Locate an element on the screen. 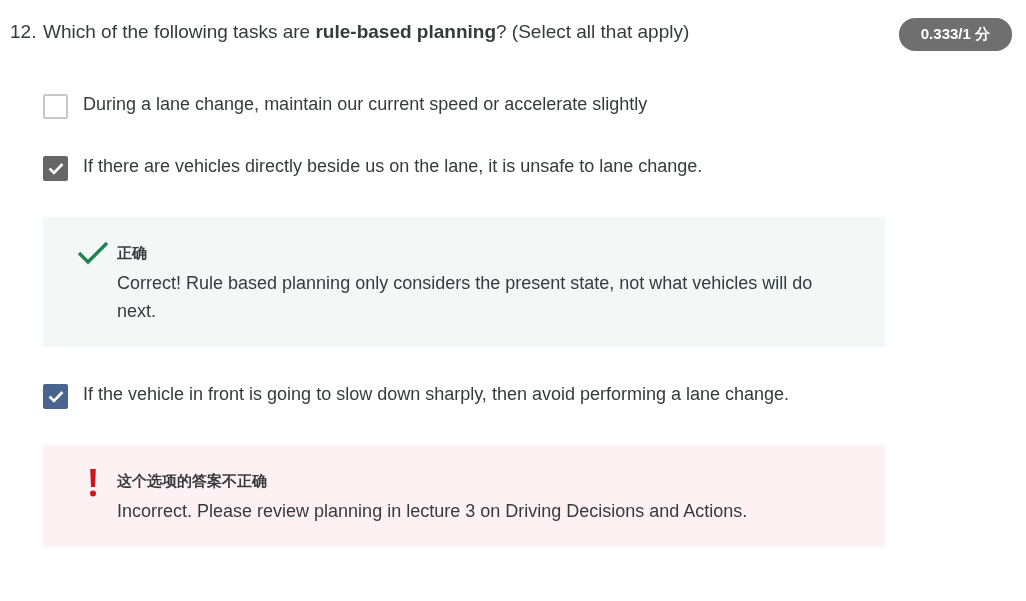 Image resolution: width=1026 pixels, height=601 pixels. feedback-title: 这个选项的答案不正确 is located at coordinates (192, 481).